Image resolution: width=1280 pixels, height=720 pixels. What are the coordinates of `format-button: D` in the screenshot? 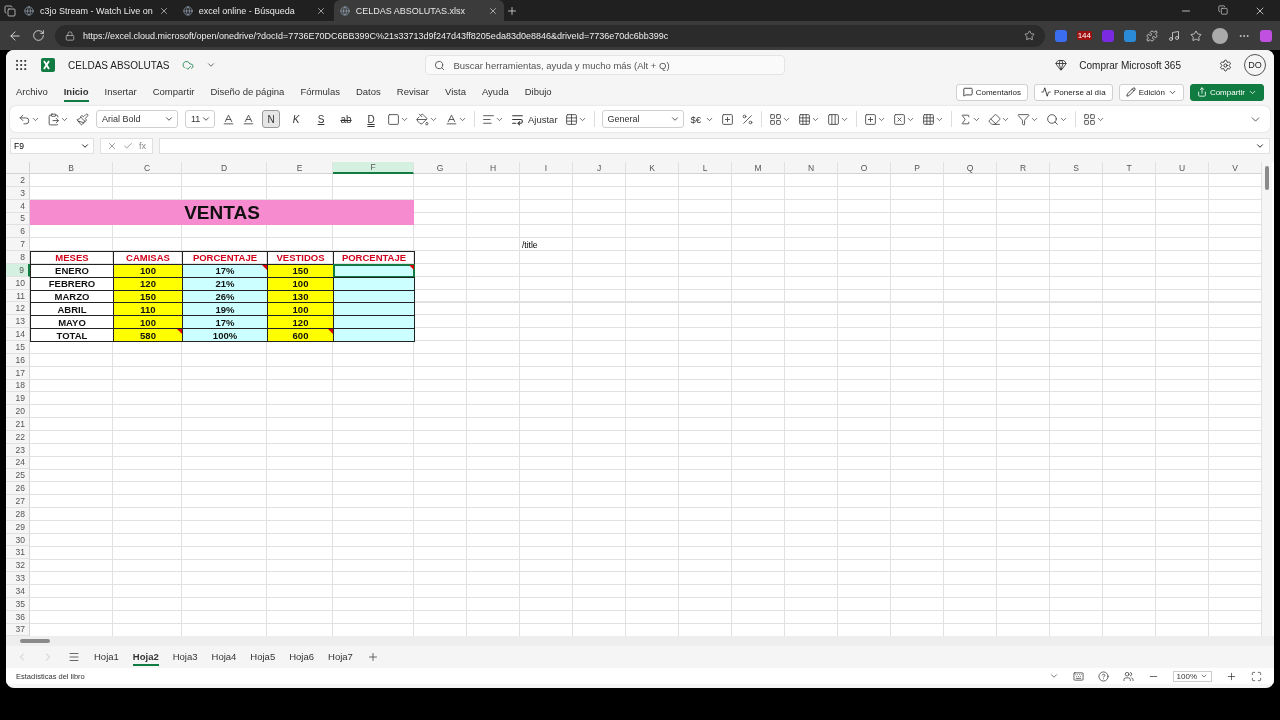 It's located at (371, 119).